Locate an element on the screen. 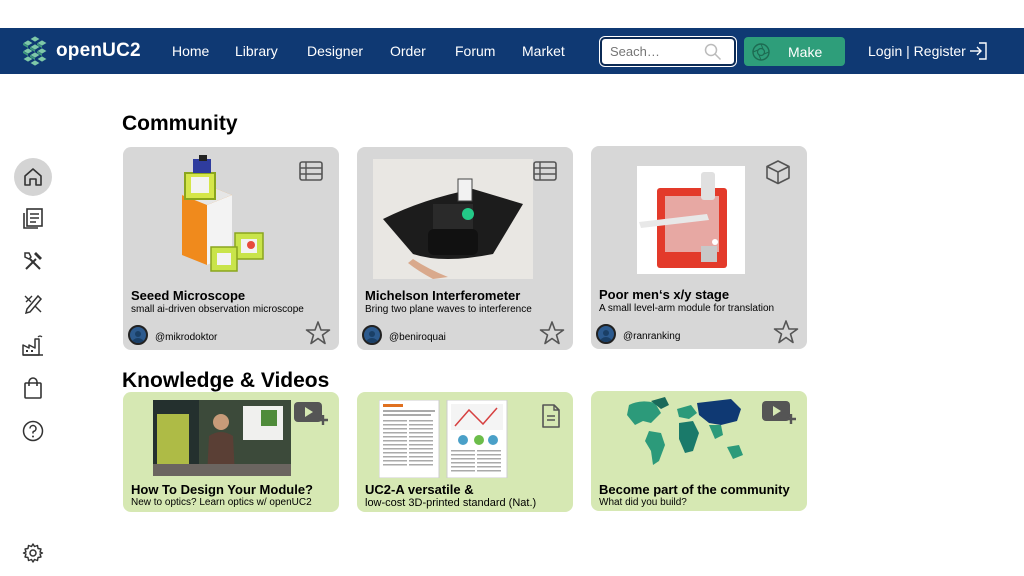  nav-market: Market is located at coordinates (543, 51).